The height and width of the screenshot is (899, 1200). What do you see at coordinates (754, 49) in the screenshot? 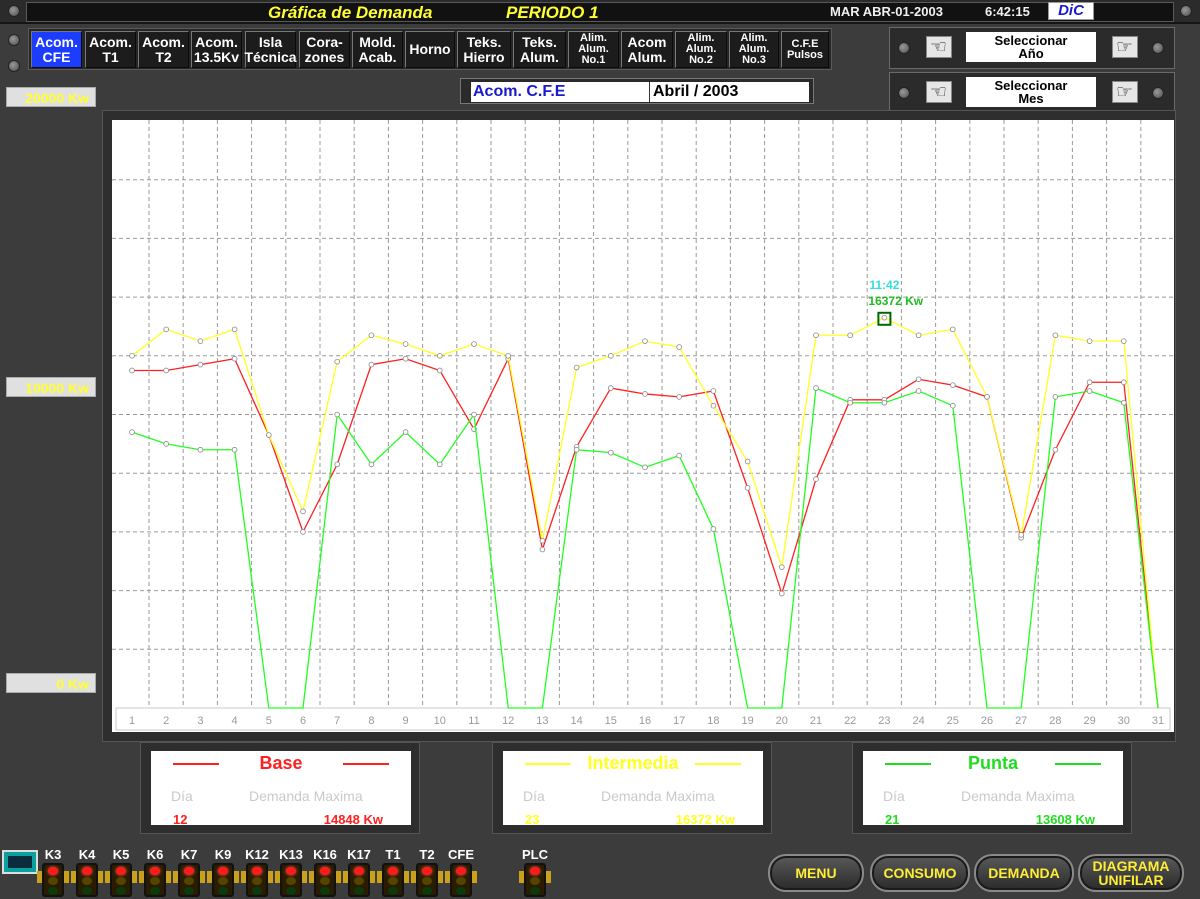
I see `tab-alim-alum-no-3: Alim. Alum. No.3` at bounding box center [754, 49].